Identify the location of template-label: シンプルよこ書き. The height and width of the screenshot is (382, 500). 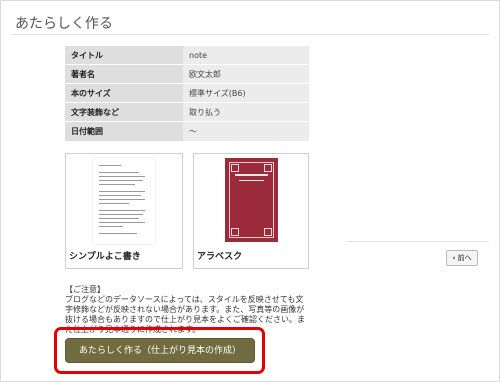
(105, 257).